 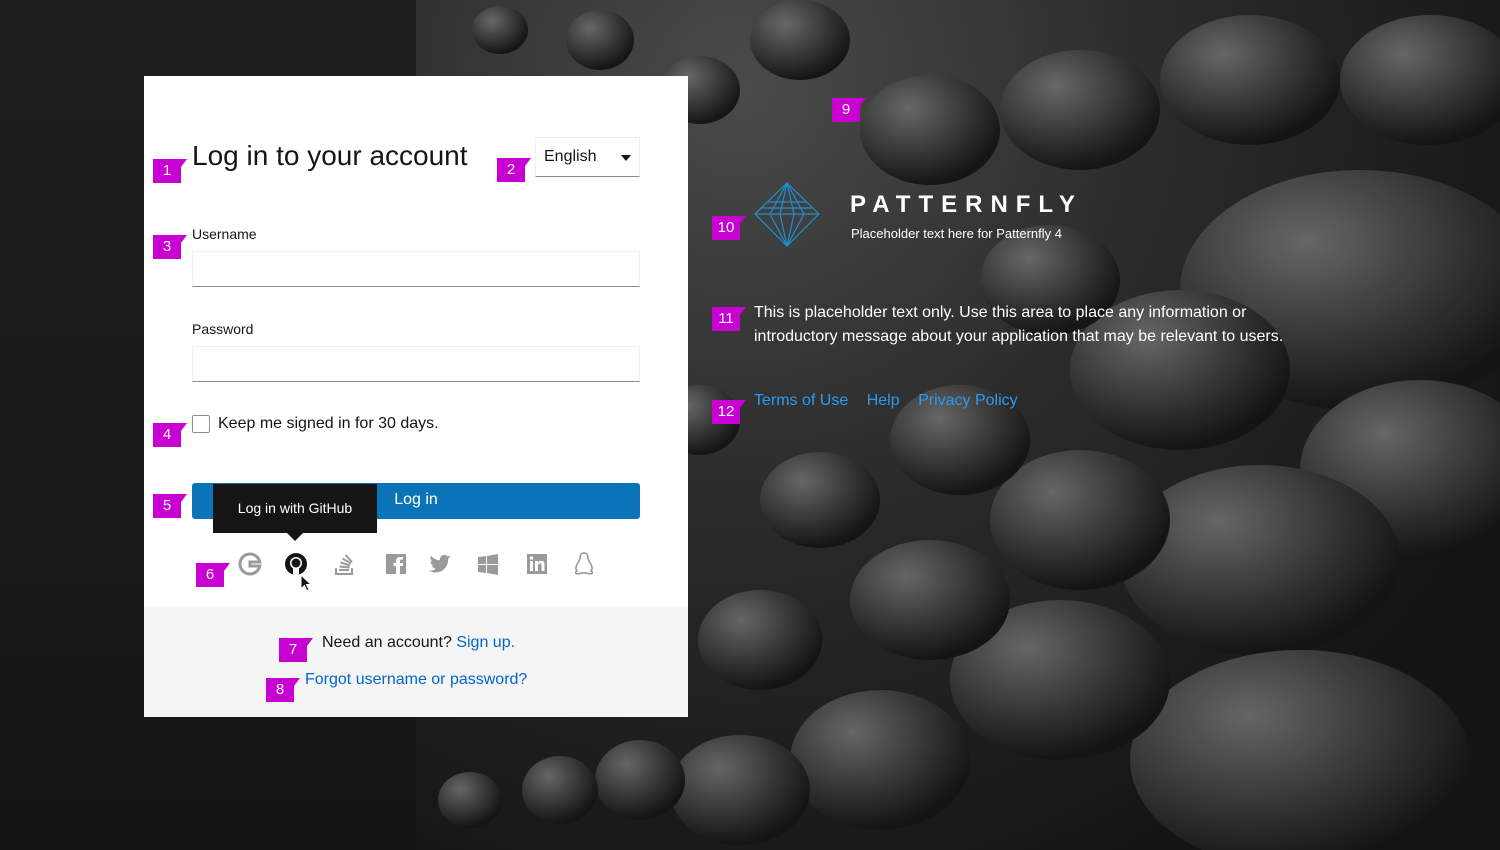 What do you see at coordinates (485, 642) in the screenshot?
I see `signup-link: Sign up.` at bounding box center [485, 642].